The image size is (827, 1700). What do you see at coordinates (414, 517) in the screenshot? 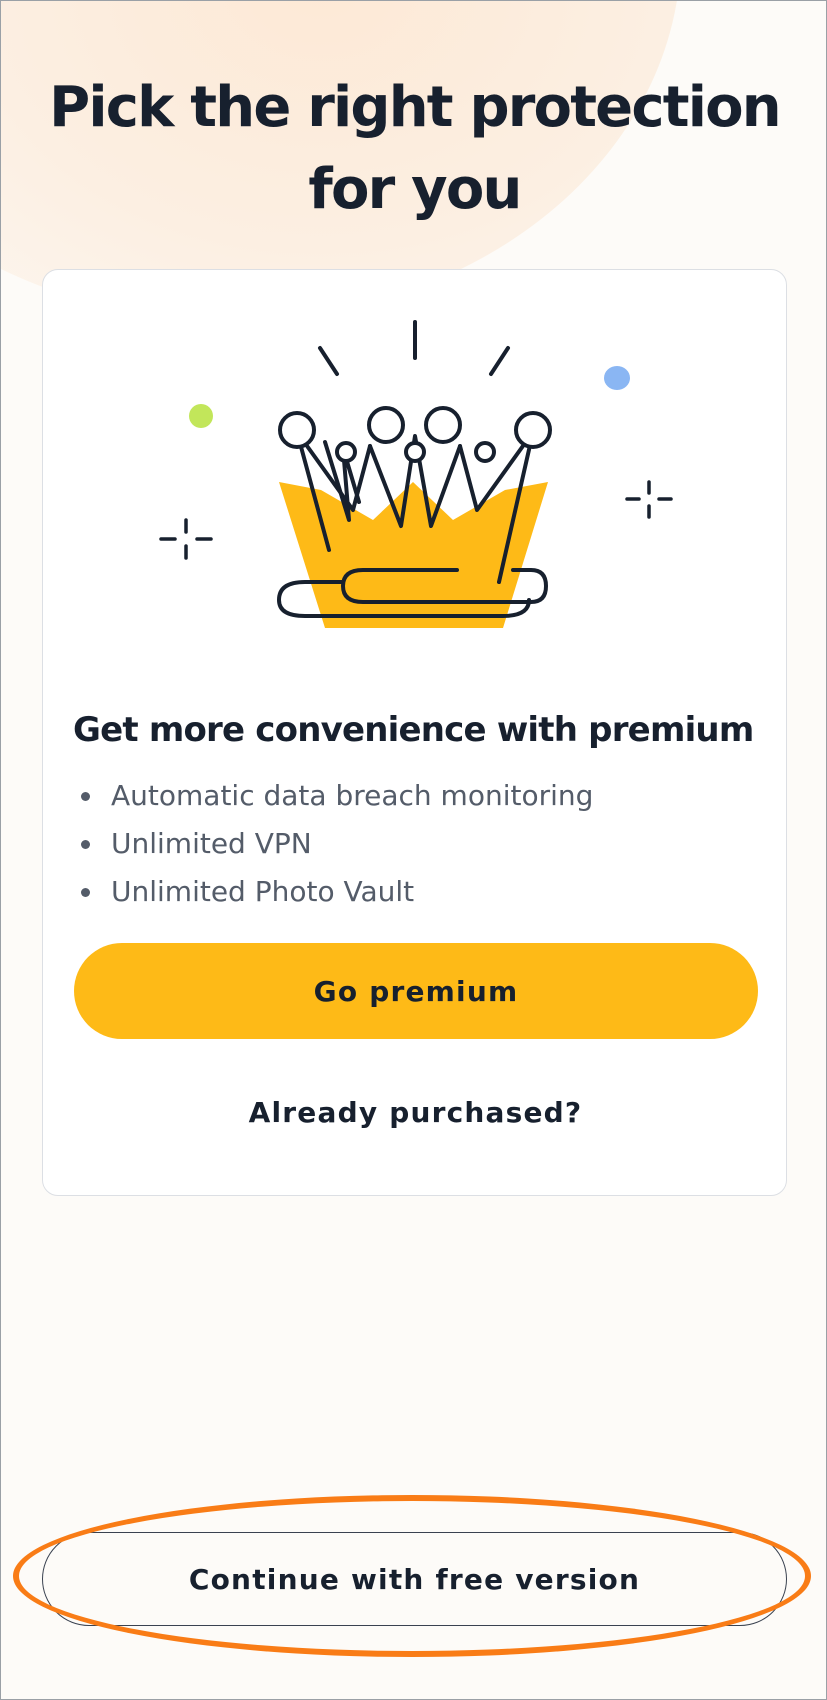
I see `crown-icon` at bounding box center [414, 517].